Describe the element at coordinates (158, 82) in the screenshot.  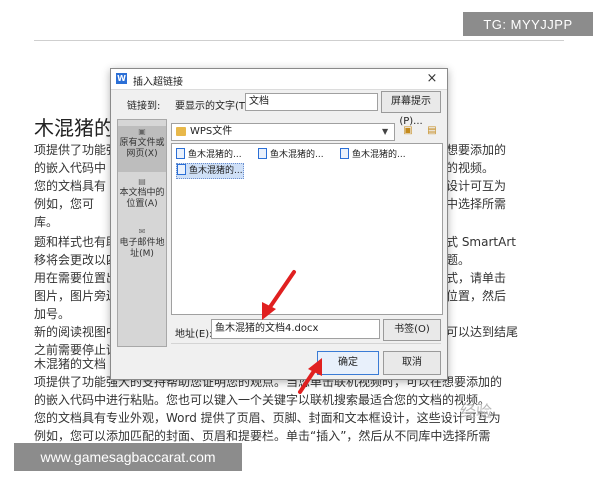
I see `dialog-title: 插入超链接` at that location.